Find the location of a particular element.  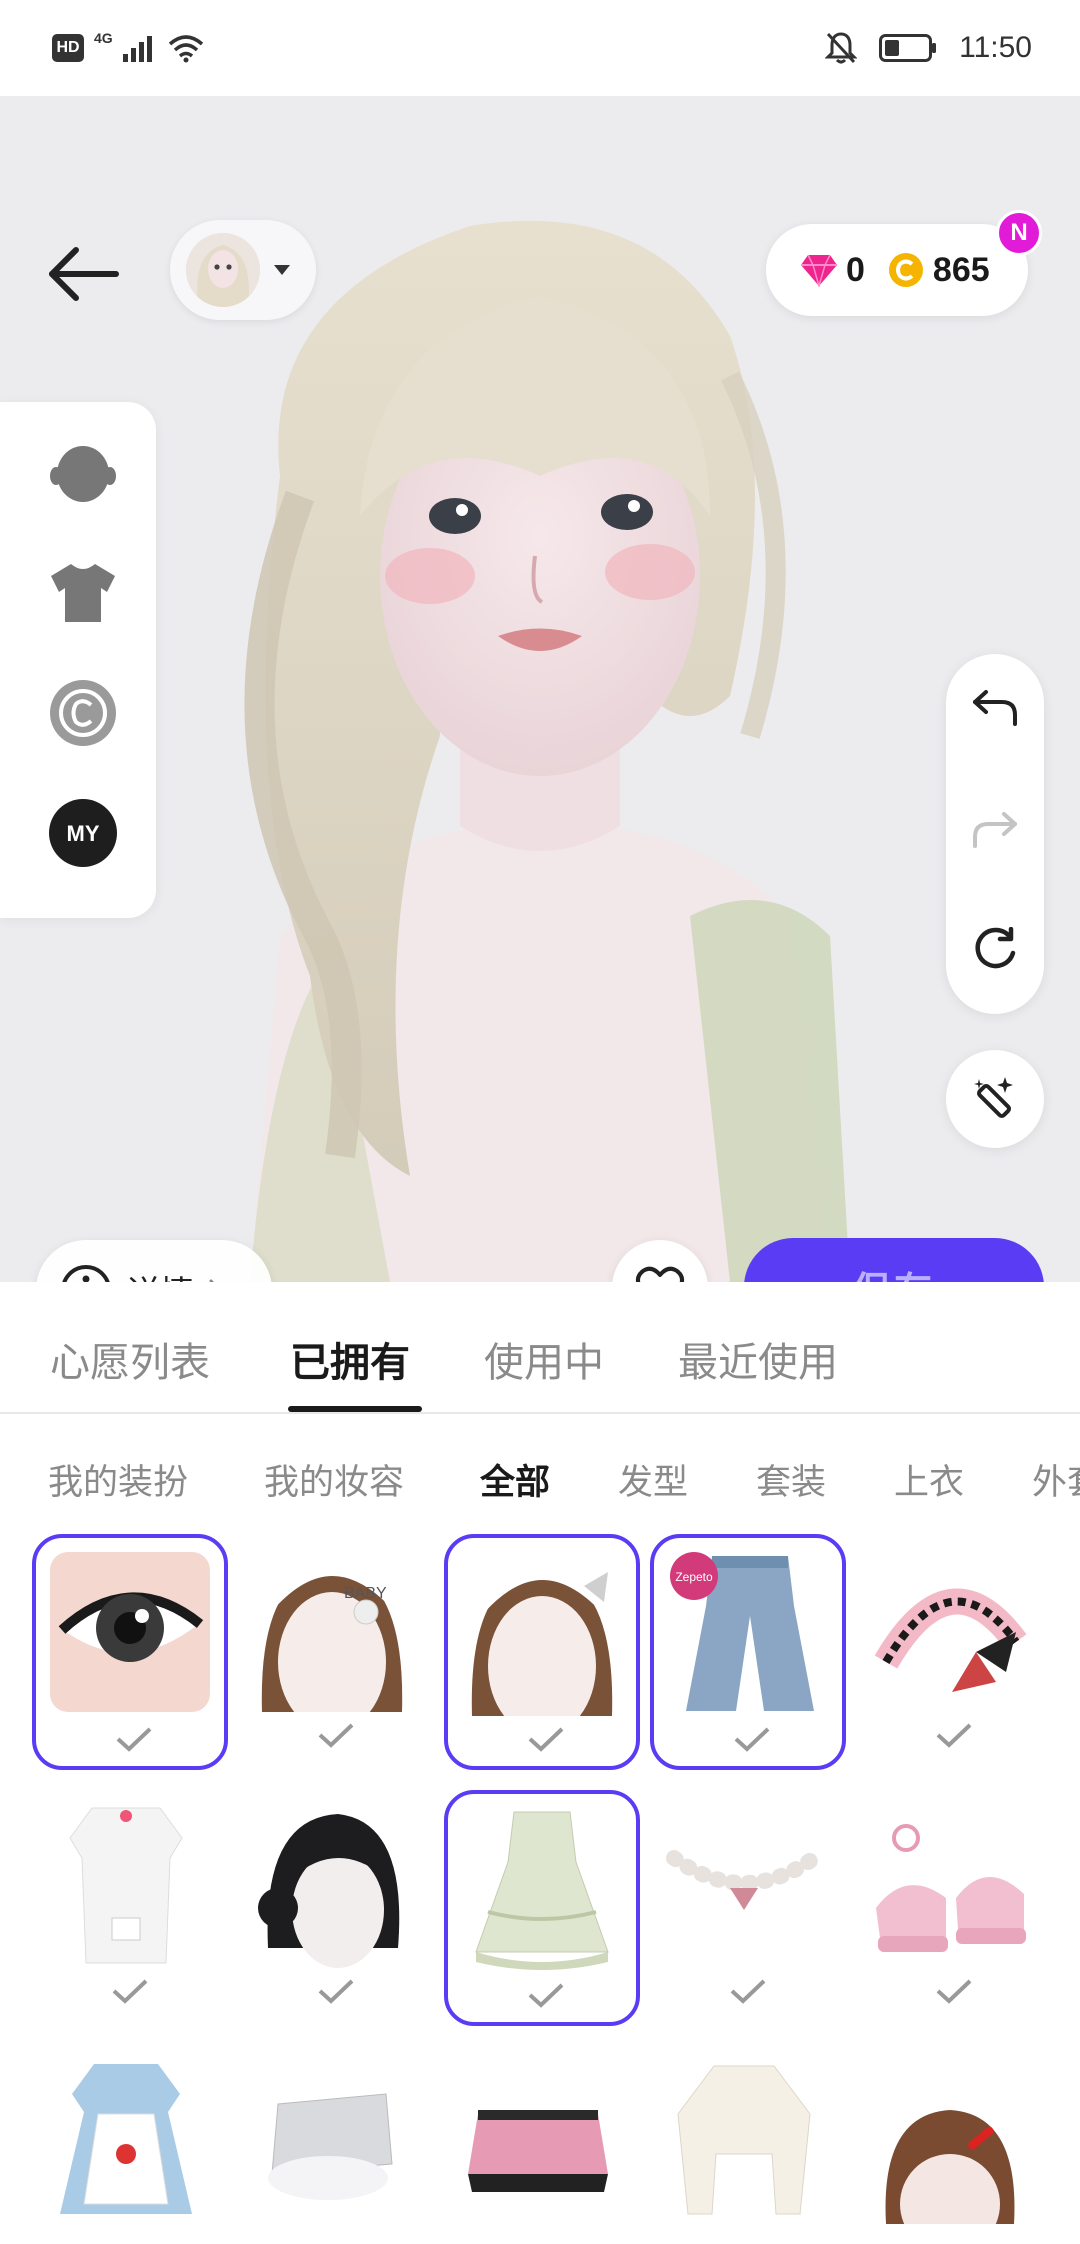

gingham-apron-dress-thumbnail is located at coordinates (126, 2139).